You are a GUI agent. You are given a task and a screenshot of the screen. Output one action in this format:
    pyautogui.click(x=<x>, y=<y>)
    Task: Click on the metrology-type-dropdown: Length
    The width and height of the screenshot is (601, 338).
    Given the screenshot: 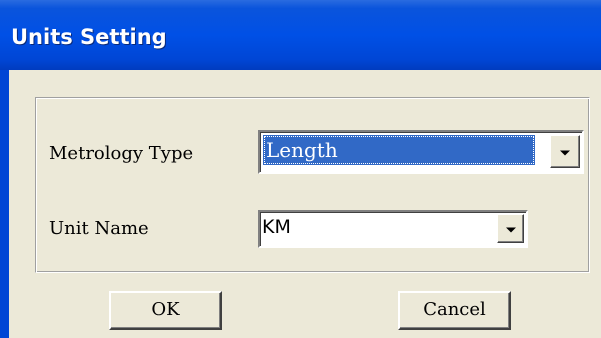 What is the action you would take?
    pyautogui.click(x=421, y=152)
    